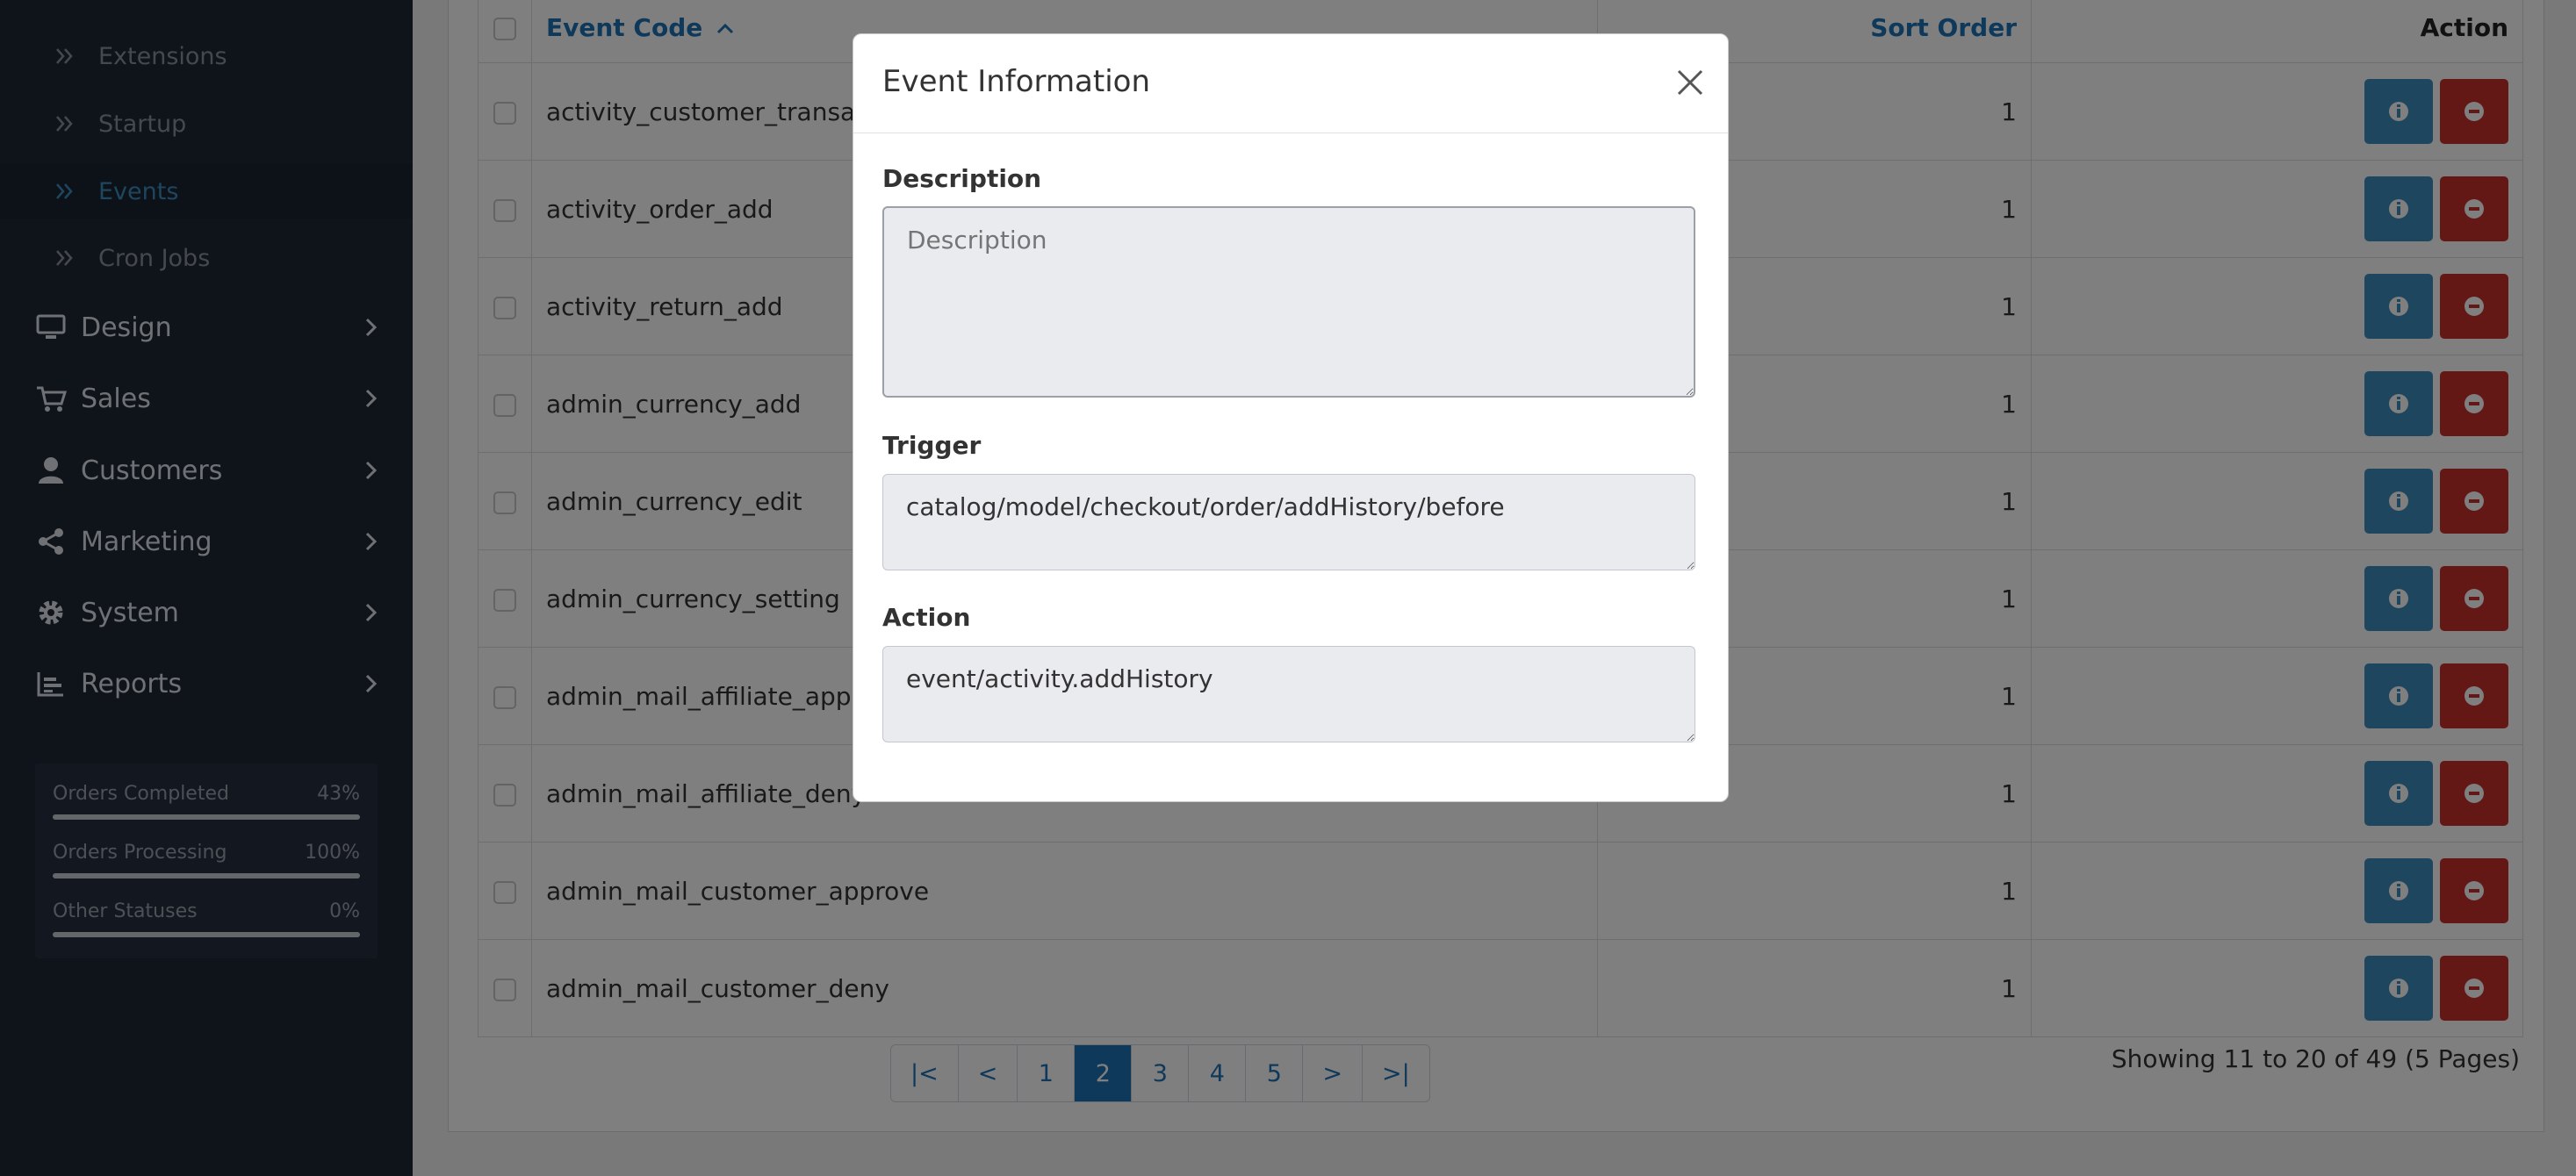 This screenshot has height=1176, width=2576. Describe the element at coordinates (962, 178) in the screenshot. I see `description-label: Description` at that location.